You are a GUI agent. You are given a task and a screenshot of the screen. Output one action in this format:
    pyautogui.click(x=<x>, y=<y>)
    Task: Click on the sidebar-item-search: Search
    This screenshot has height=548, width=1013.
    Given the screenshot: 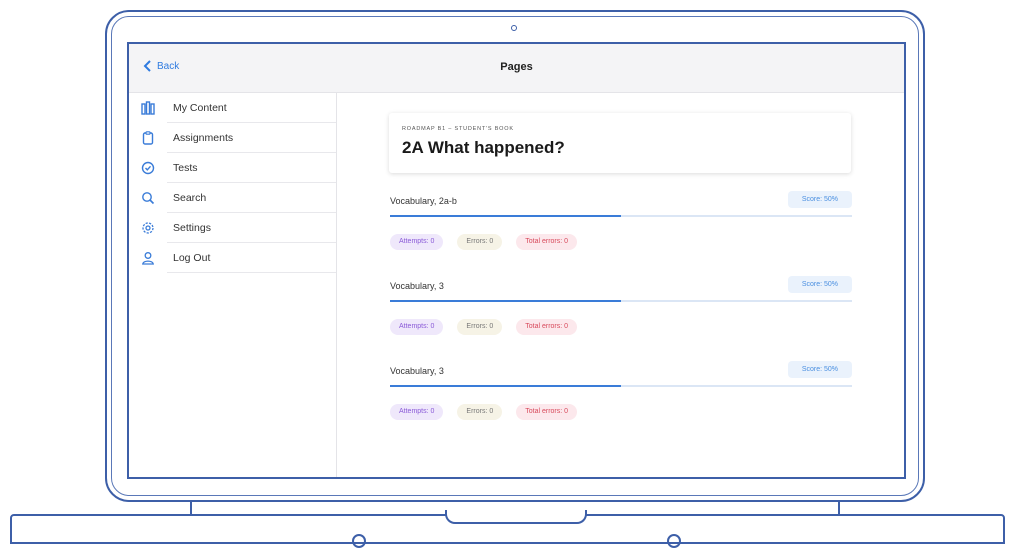 What is the action you would take?
    pyautogui.click(x=232, y=198)
    